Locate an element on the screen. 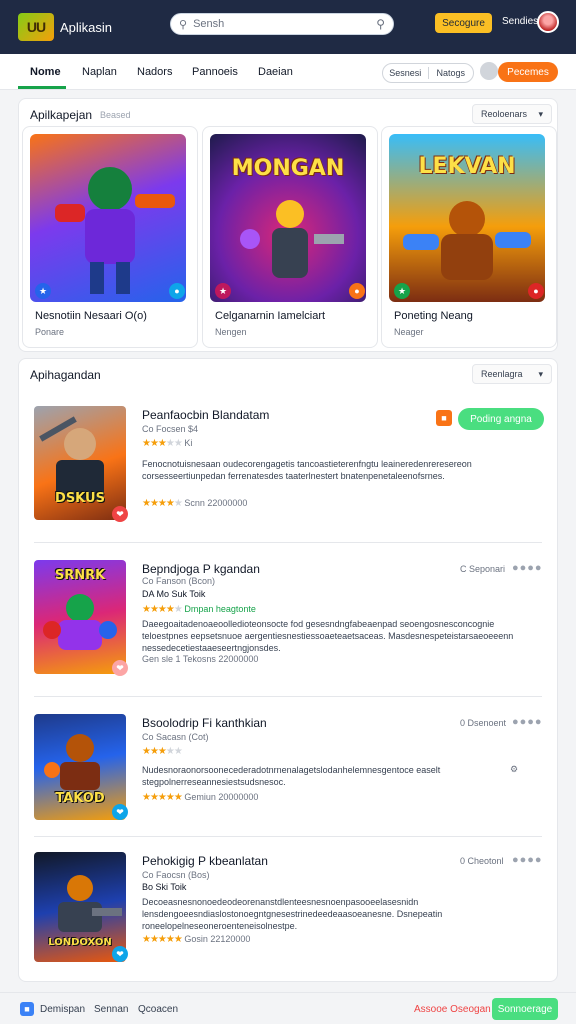  footer-link: Sennan is located at coordinates (111, 1009).